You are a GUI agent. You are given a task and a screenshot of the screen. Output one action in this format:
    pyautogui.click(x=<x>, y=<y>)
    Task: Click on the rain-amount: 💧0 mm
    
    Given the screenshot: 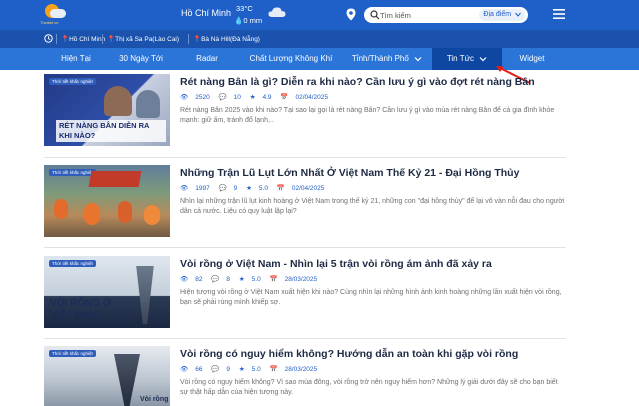 What is the action you would take?
    pyautogui.click(x=248, y=20)
    